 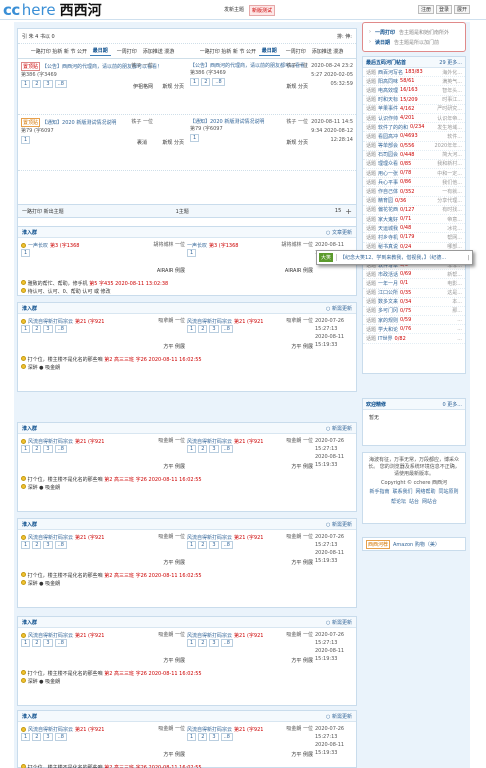 What do you see at coordinates (443, 9) in the screenshot?
I see `login-button: 登录` at bounding box center [443, 9].